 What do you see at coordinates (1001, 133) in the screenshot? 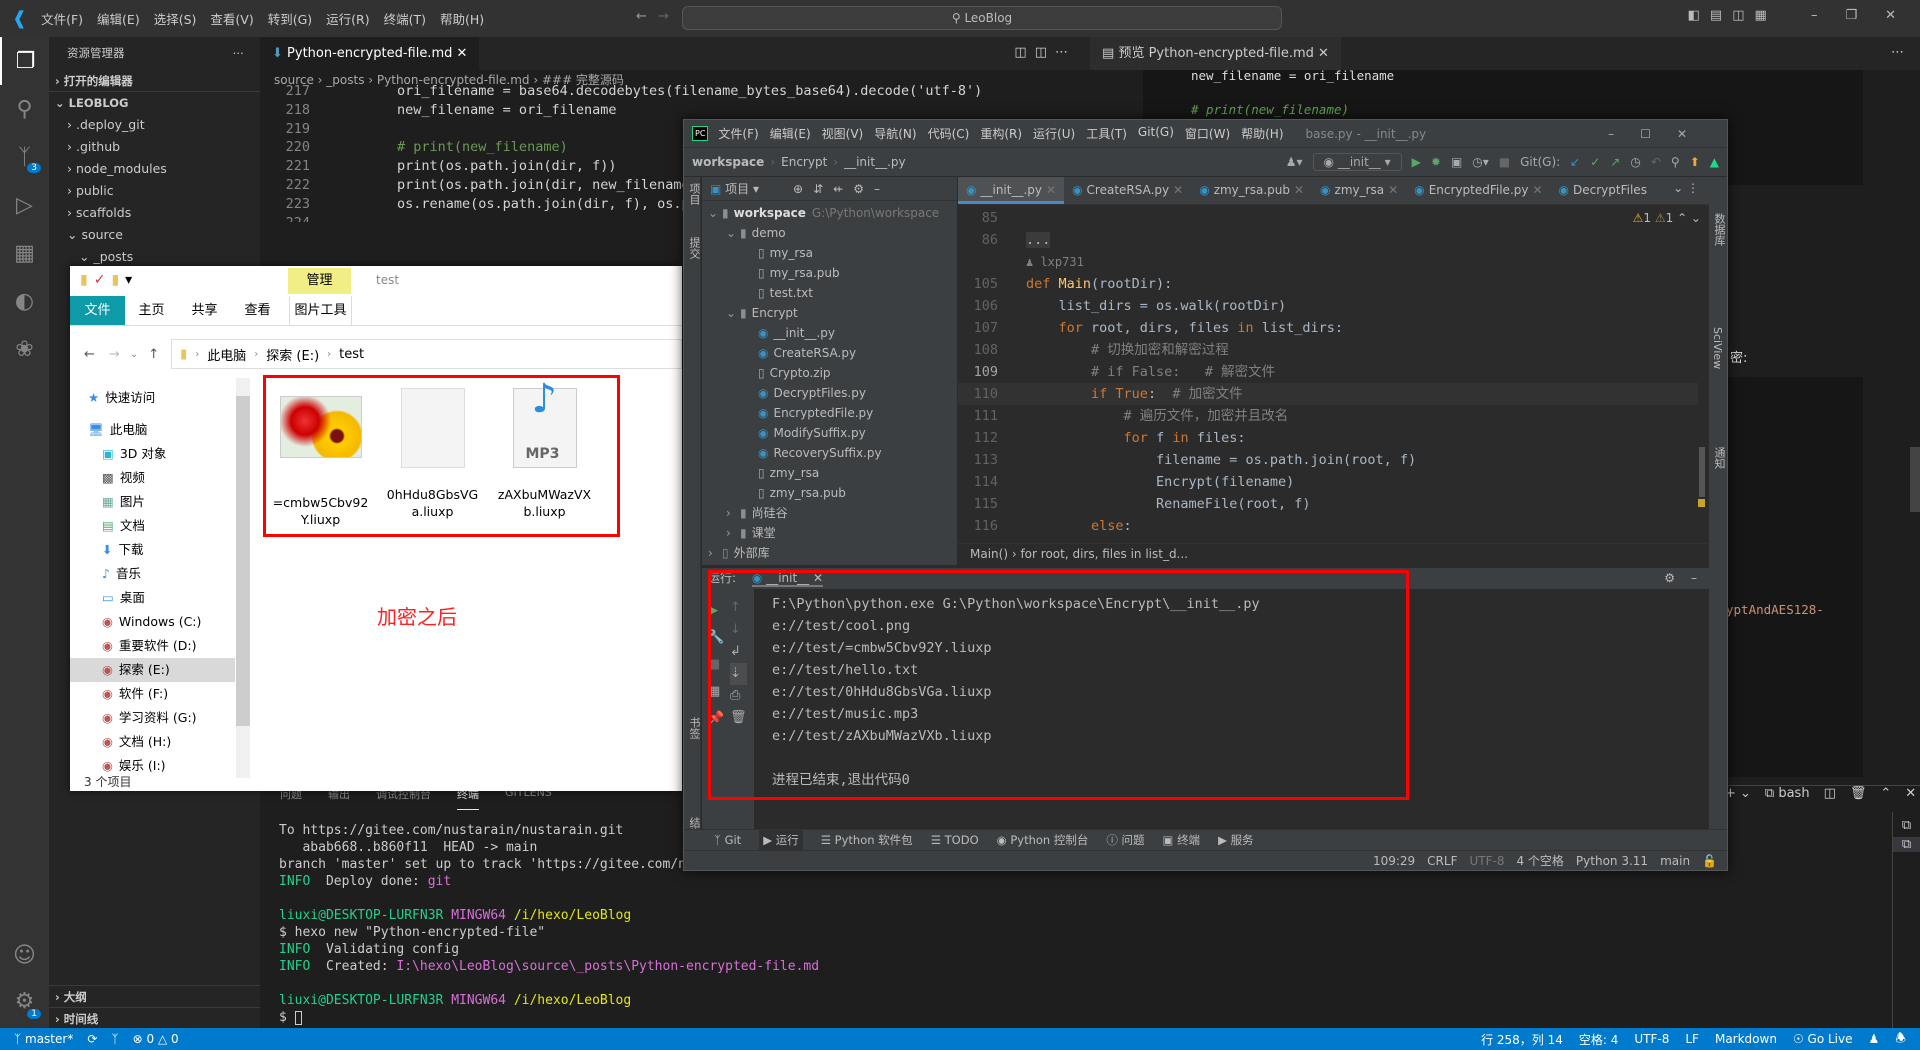
I see `menu-item: 重构(R)` at bounding box center [1001, 133].